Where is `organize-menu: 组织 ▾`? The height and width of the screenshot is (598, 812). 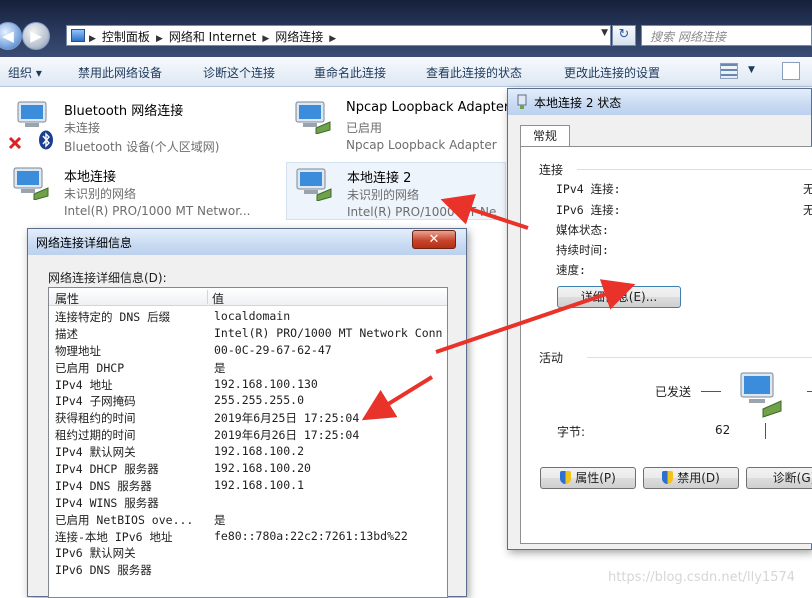 organize-menu: 组织 ▾ is located at coordinates (25, 72).